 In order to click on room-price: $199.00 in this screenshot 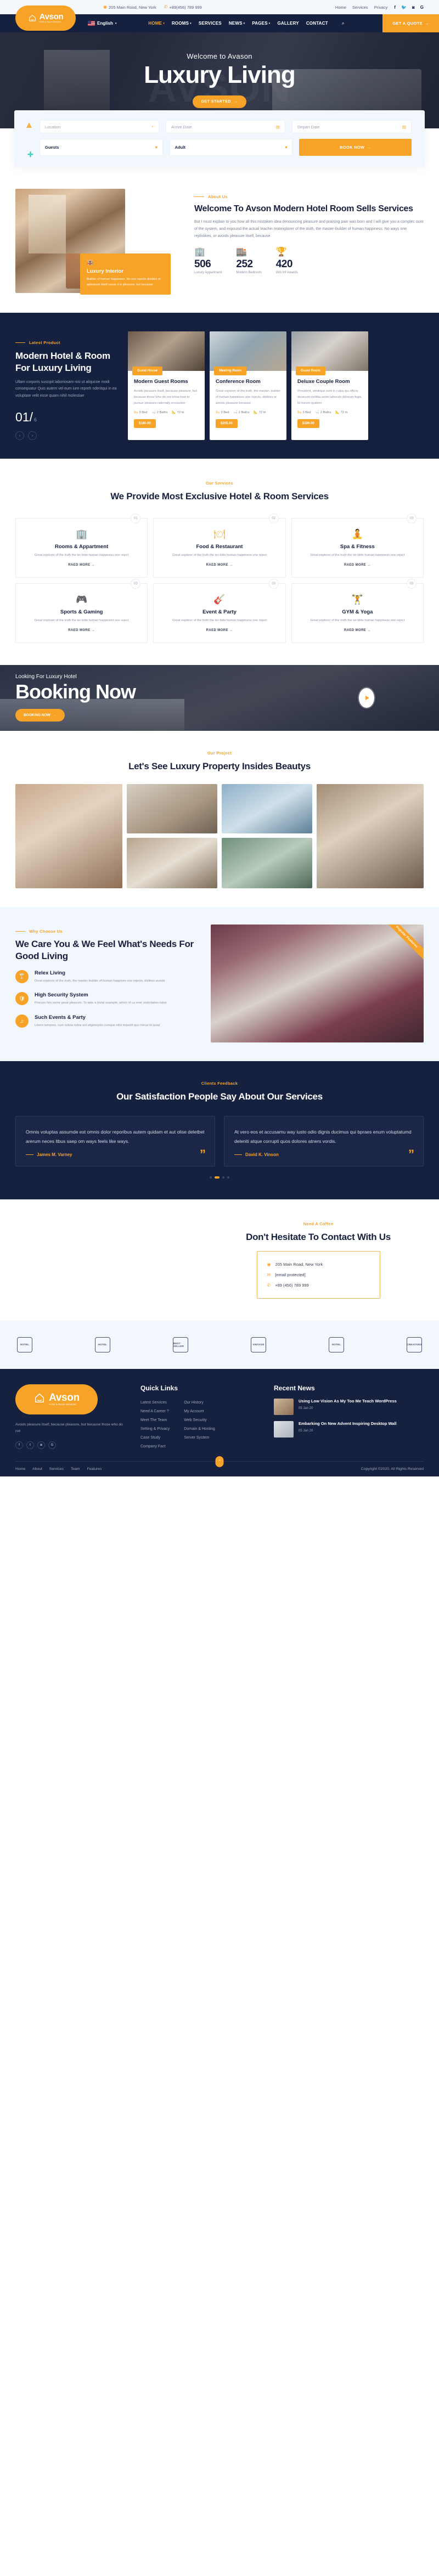, I will do `click(308, 423)`.